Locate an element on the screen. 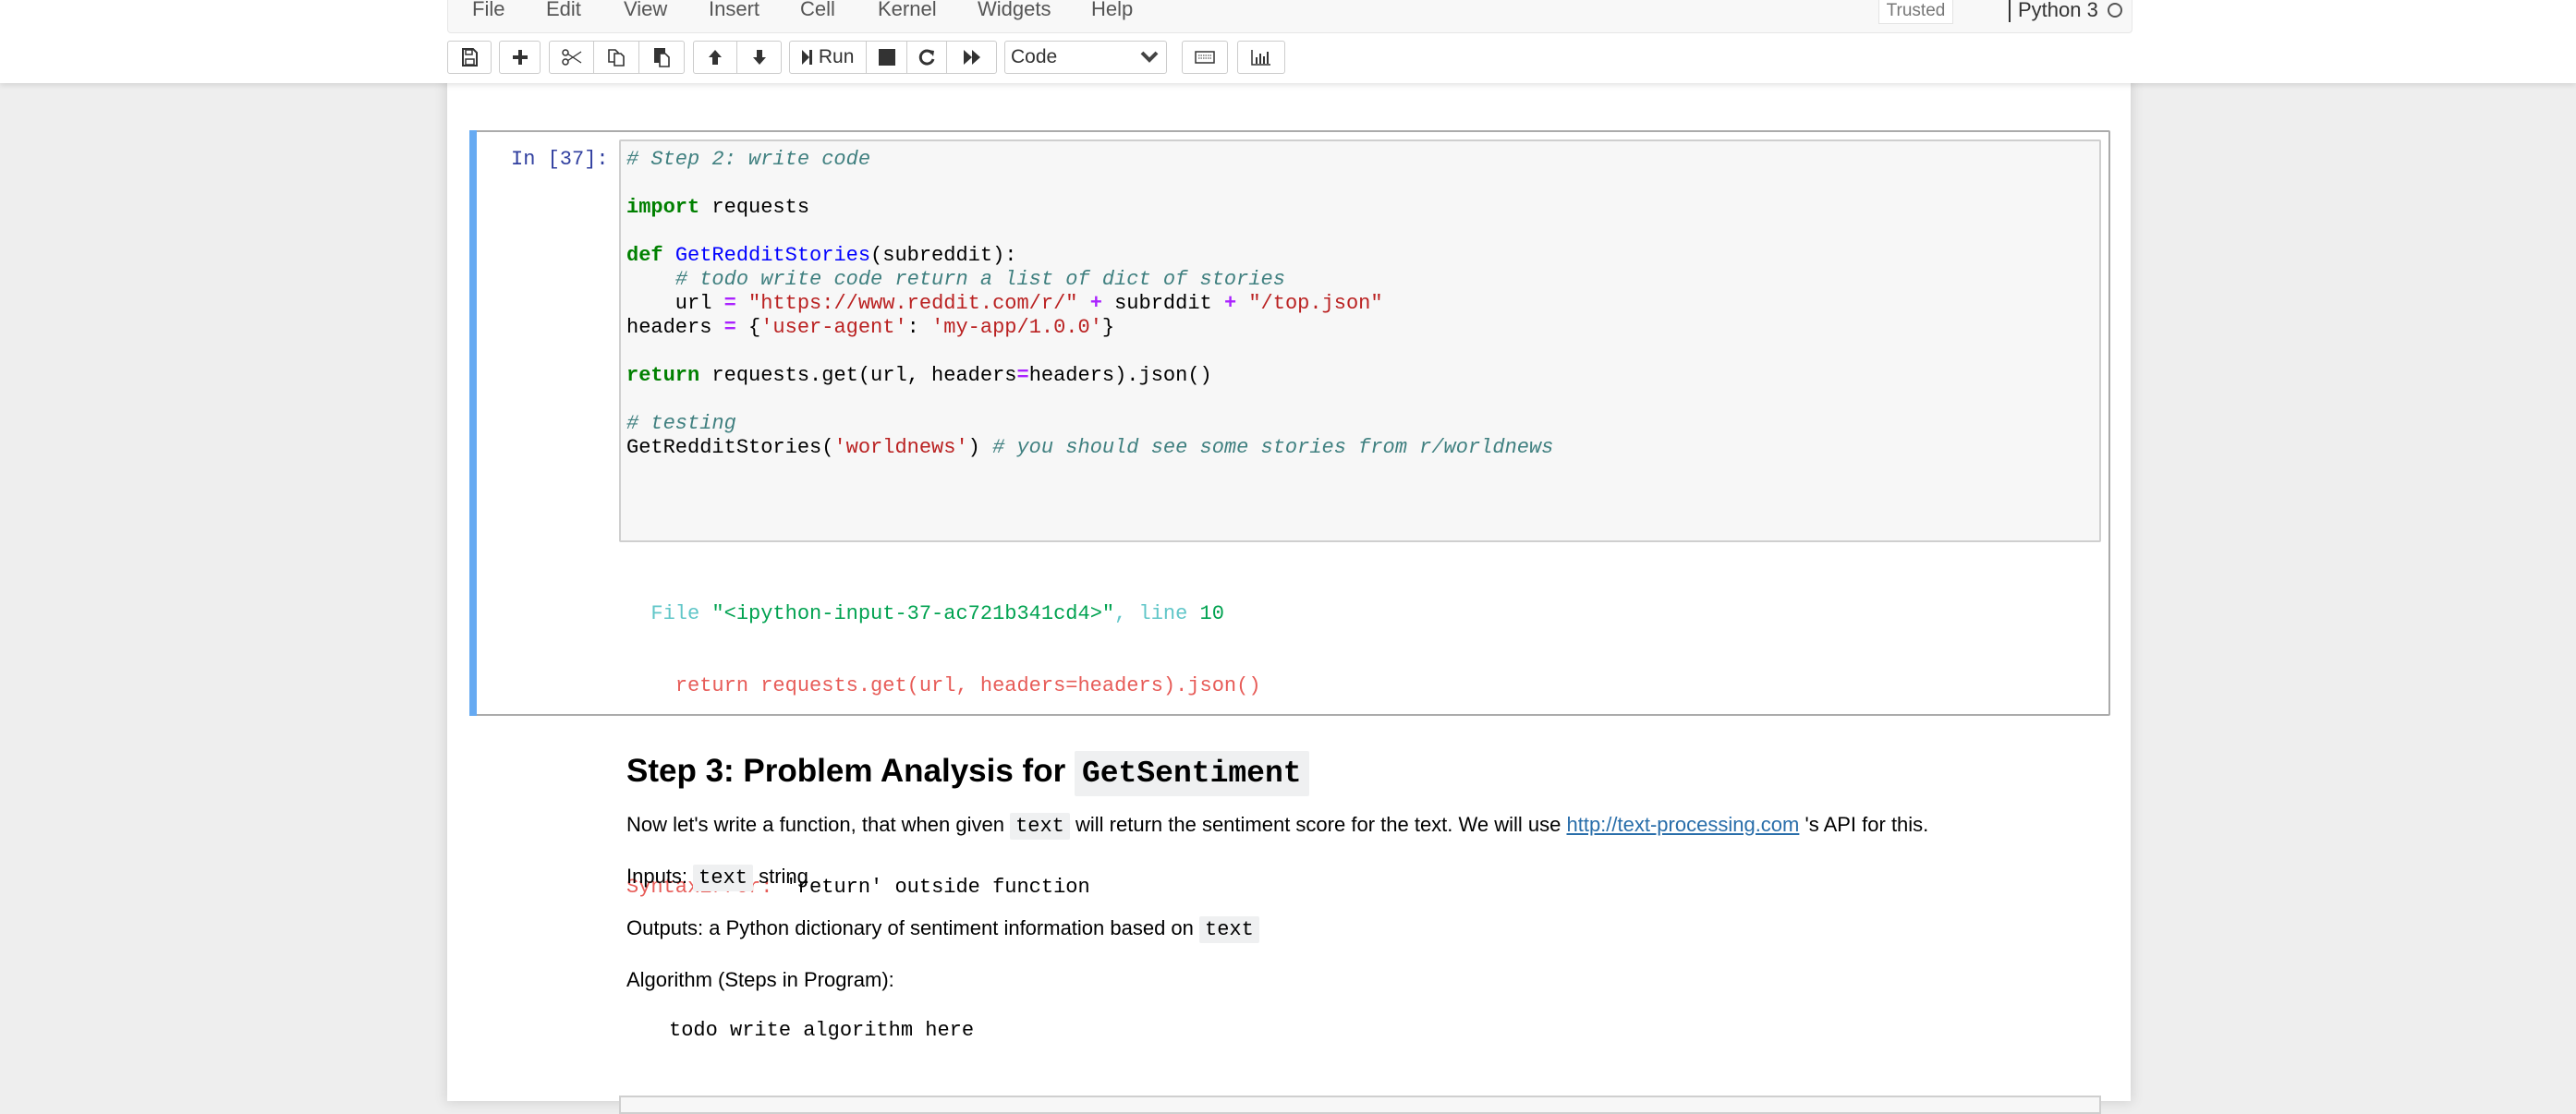 Image resolution: width=2576 pixels, height=1114 pixels. menu-kernel: Kernel is located at coordinates (907, 9).